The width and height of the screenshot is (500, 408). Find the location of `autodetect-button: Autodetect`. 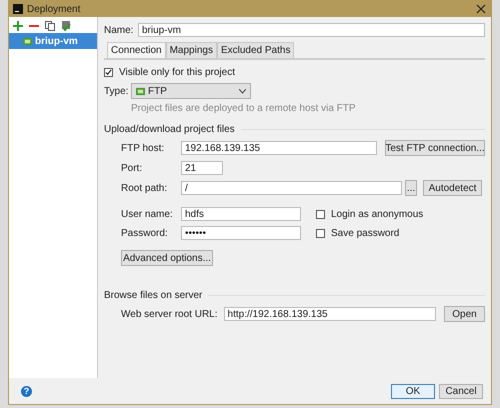

autodetect-button: Autodetect is located at coordinates (452, 188).